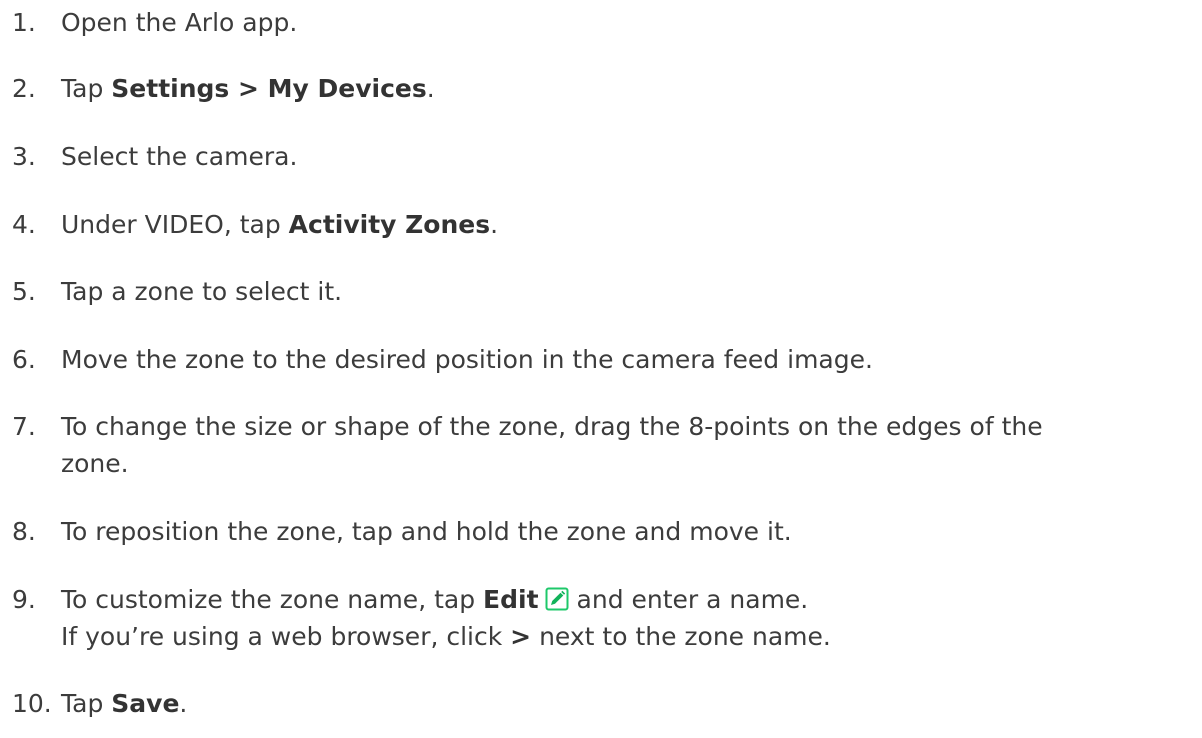  Describe the element at coordinates (32, 703) in the screenshot. I see `step-number: 10.` at that location.